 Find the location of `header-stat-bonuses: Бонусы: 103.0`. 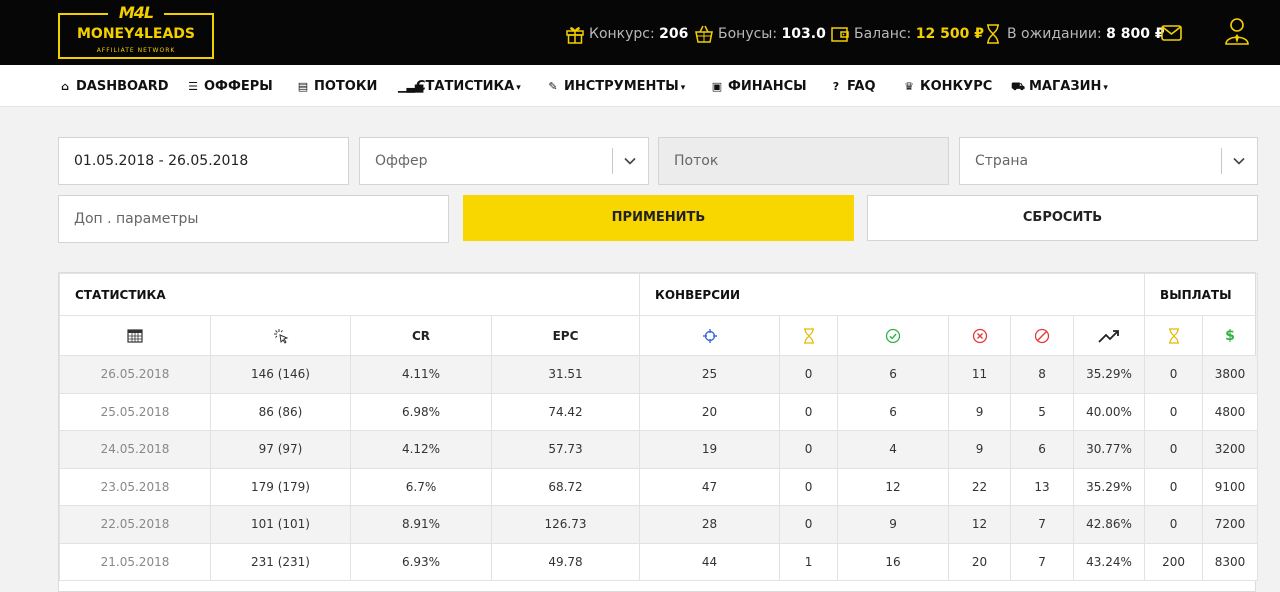

header-stat-bonuses: Бонусы: 103.0 is located at coordinates (760, 34).